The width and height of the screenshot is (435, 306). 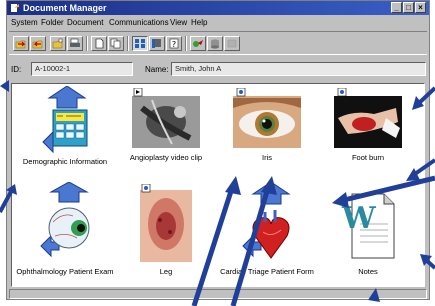 What do you see at coordinates (65, 8) in the screenshot?
I see `window-title: Document Manager` at bounding box center [65, 8].